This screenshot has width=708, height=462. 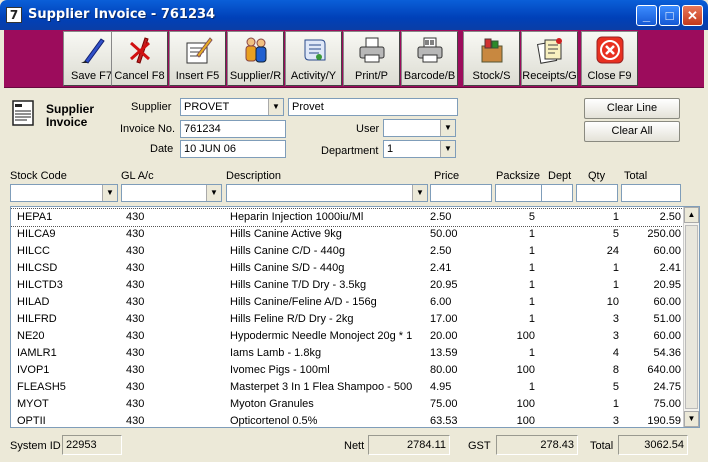 What do you see at coordinates (233, 129) in the screenshot?
I see `invoice-no-field: 761234` at bounding box center [233, 129].